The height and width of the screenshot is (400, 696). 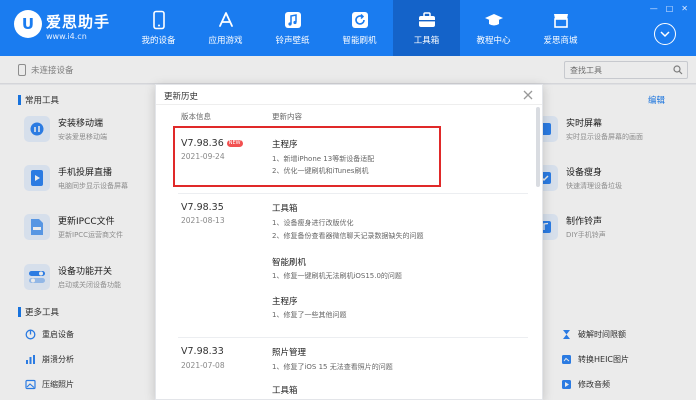 What do you see at coordinates (426, 41) in the screenshot?
I see `nav-label: 工具箱` at bounding box center [426, 41].